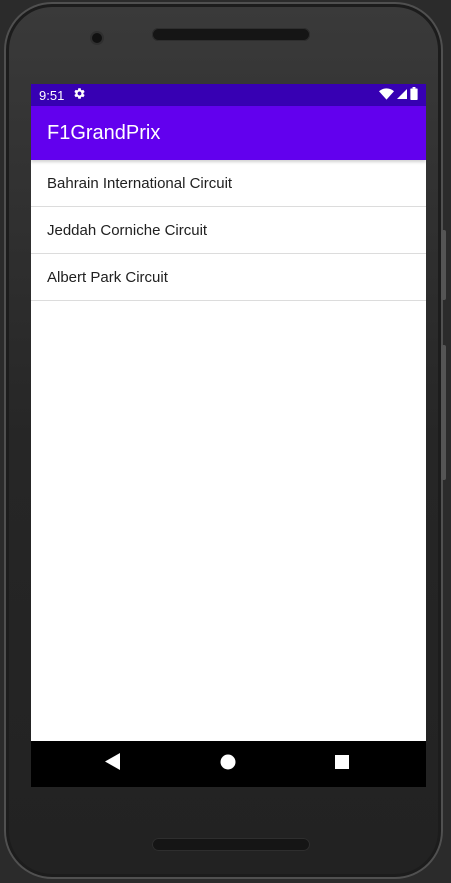 The width and height of the screenshot is (451, 883). What do you see at coordinates (107, 277) in the screenshot?
I see `list-item-label: Albert Park Circuit` at bounding box center [107, 277].